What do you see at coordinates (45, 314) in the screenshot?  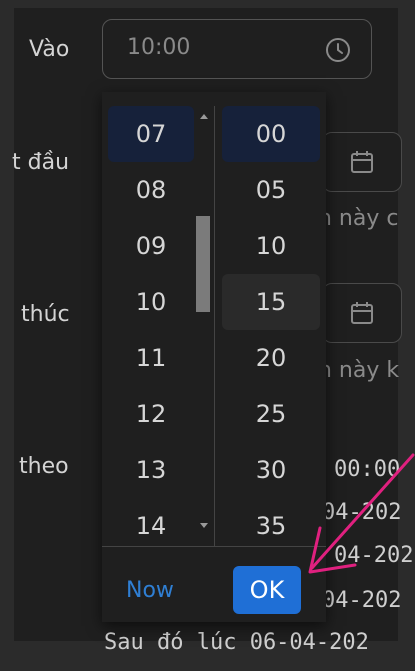 I see `end-date-label: thúc` at bounding box center [45, 314].